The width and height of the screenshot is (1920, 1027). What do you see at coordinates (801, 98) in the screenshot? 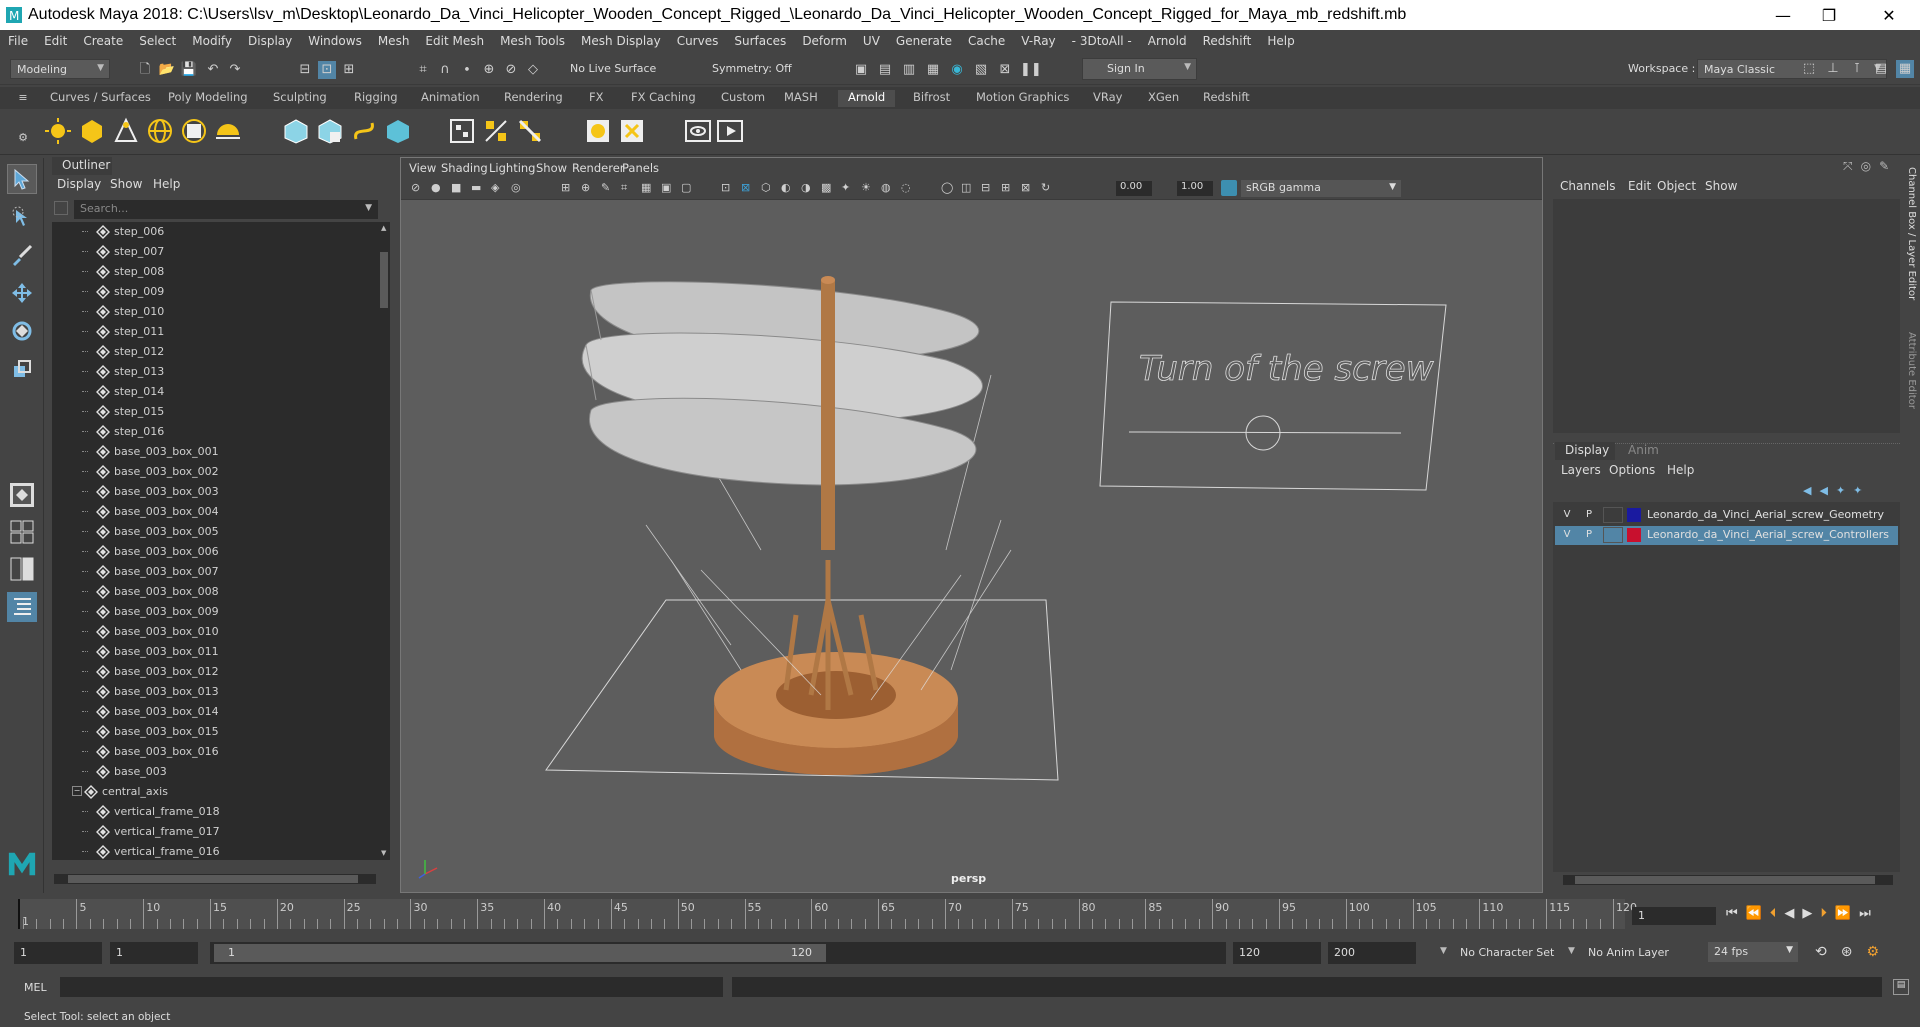
I see `shelf-tab-mash: MASH` at bounding box center [801, 98].